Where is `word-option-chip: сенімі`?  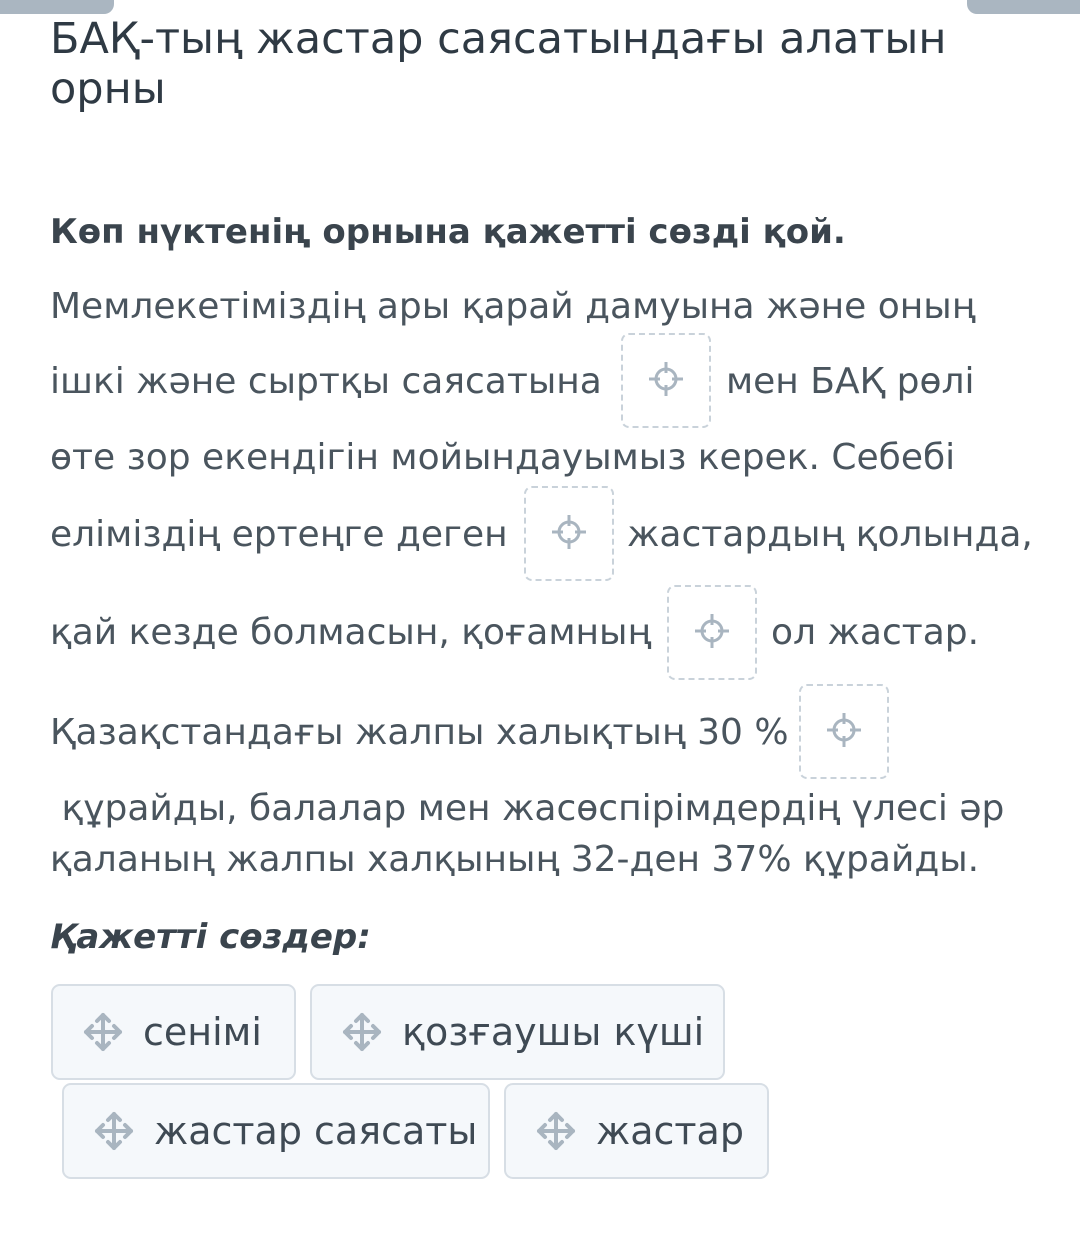 word-option-chip: сенімі is located at coordinates (173, 1032).